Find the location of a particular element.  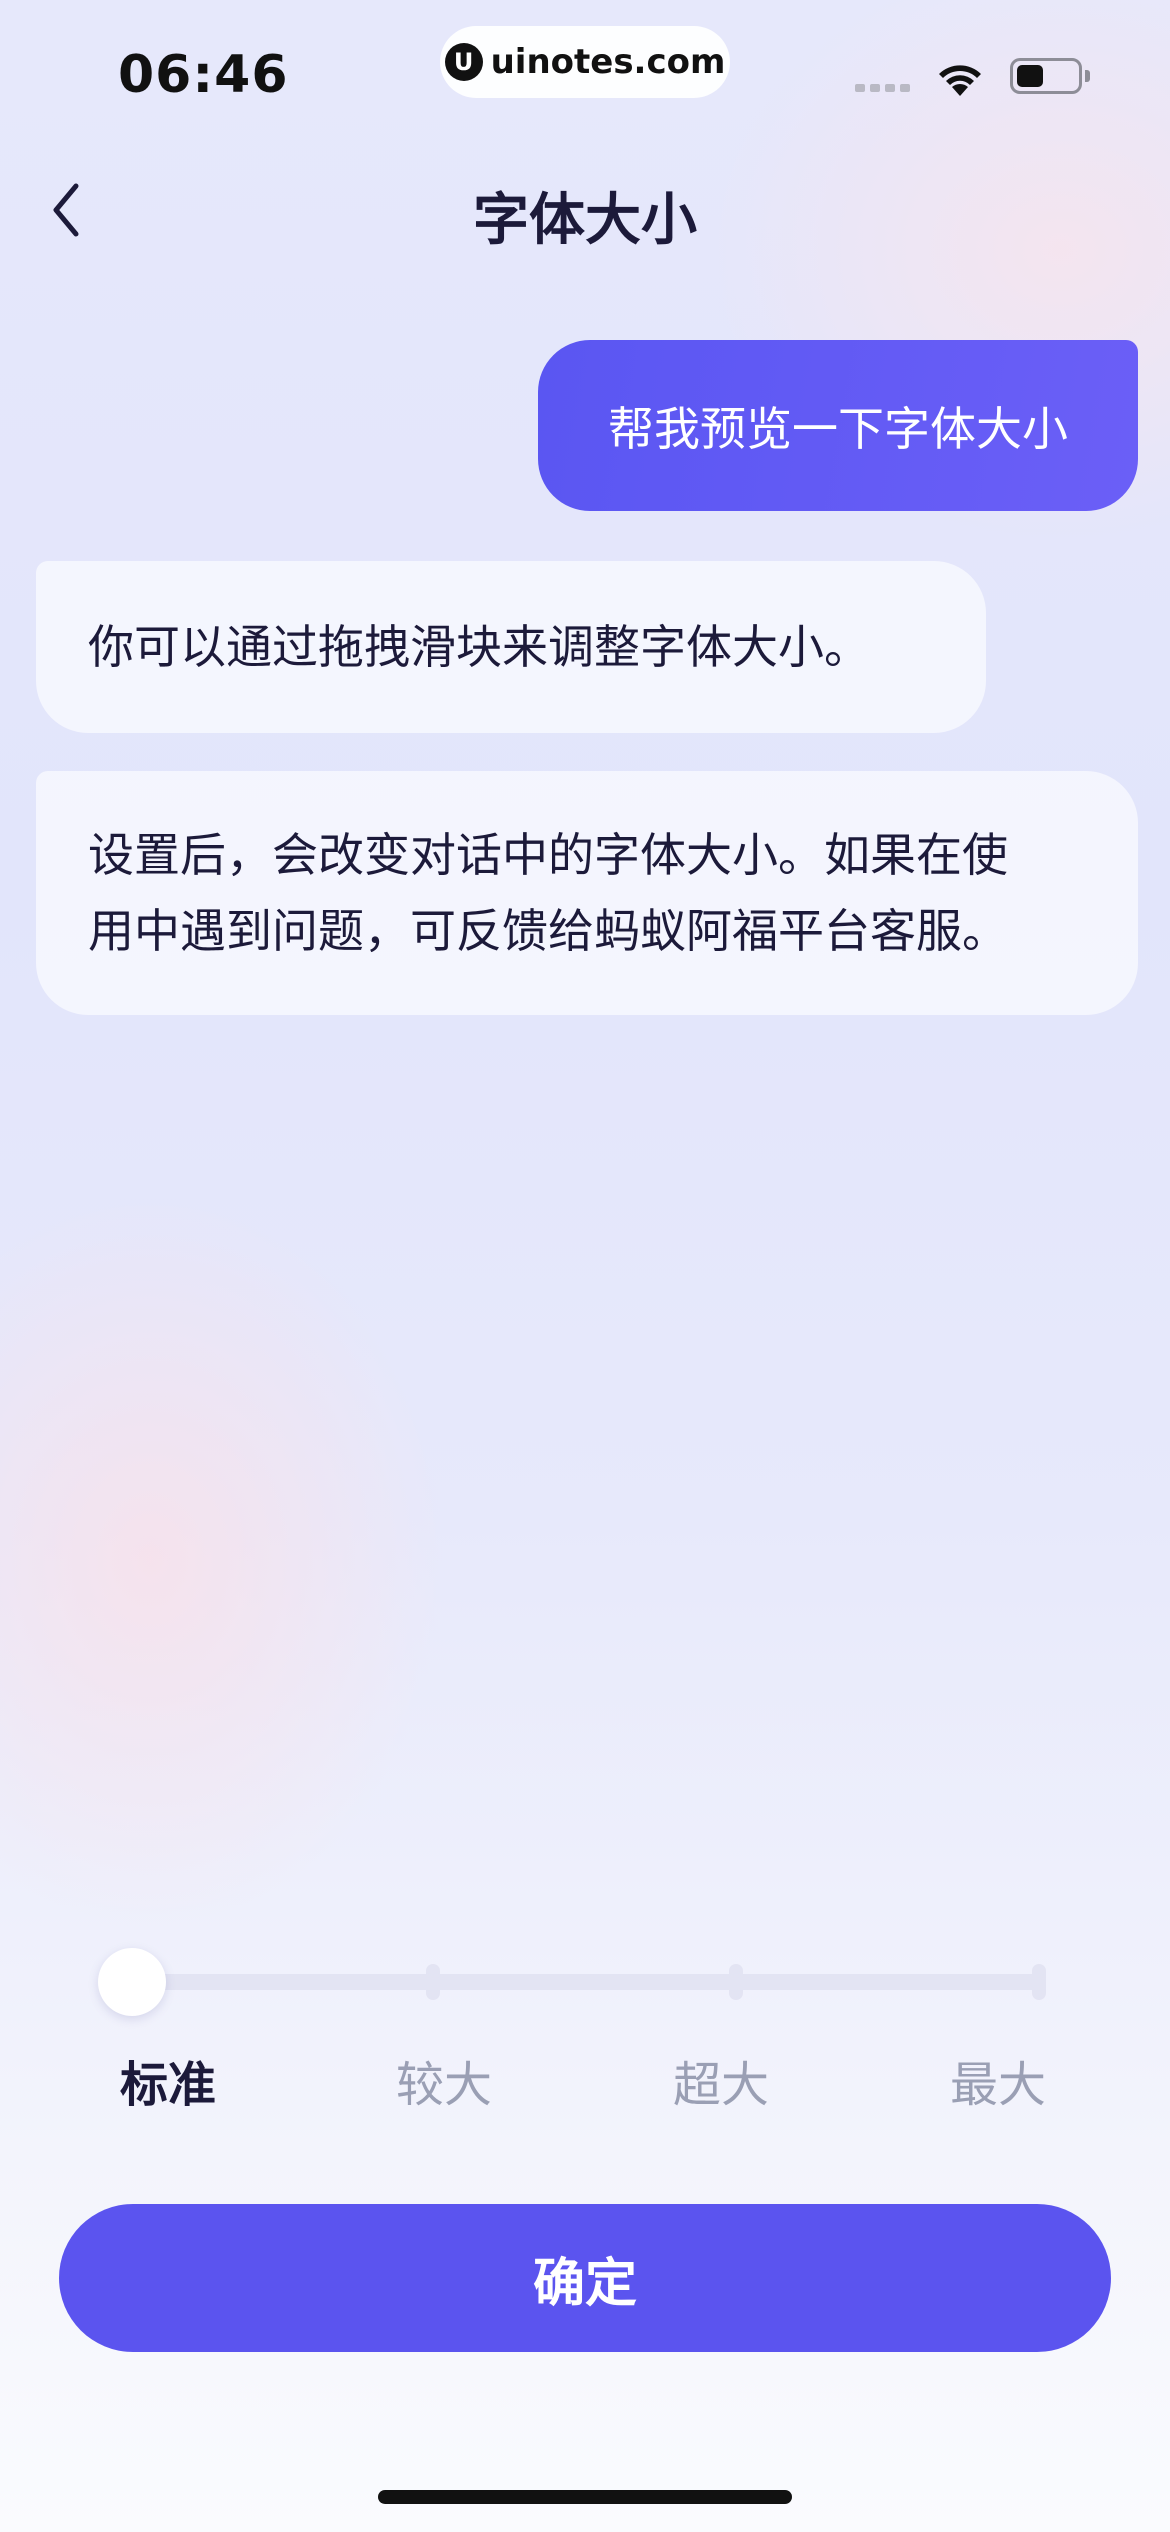

user-message-bubble: 帮我预览一下字体大小 is located at coordinates (838, 425).